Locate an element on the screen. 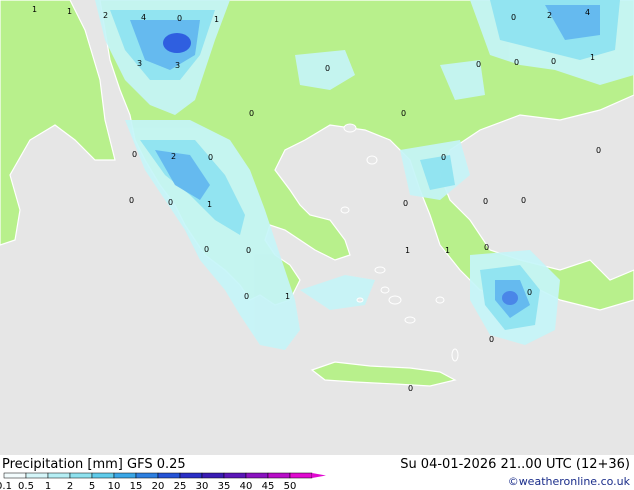 This screenshot has height=490, width=634. source-credit: ©weatheronline.co.uk is located at coordinates (568, 481).